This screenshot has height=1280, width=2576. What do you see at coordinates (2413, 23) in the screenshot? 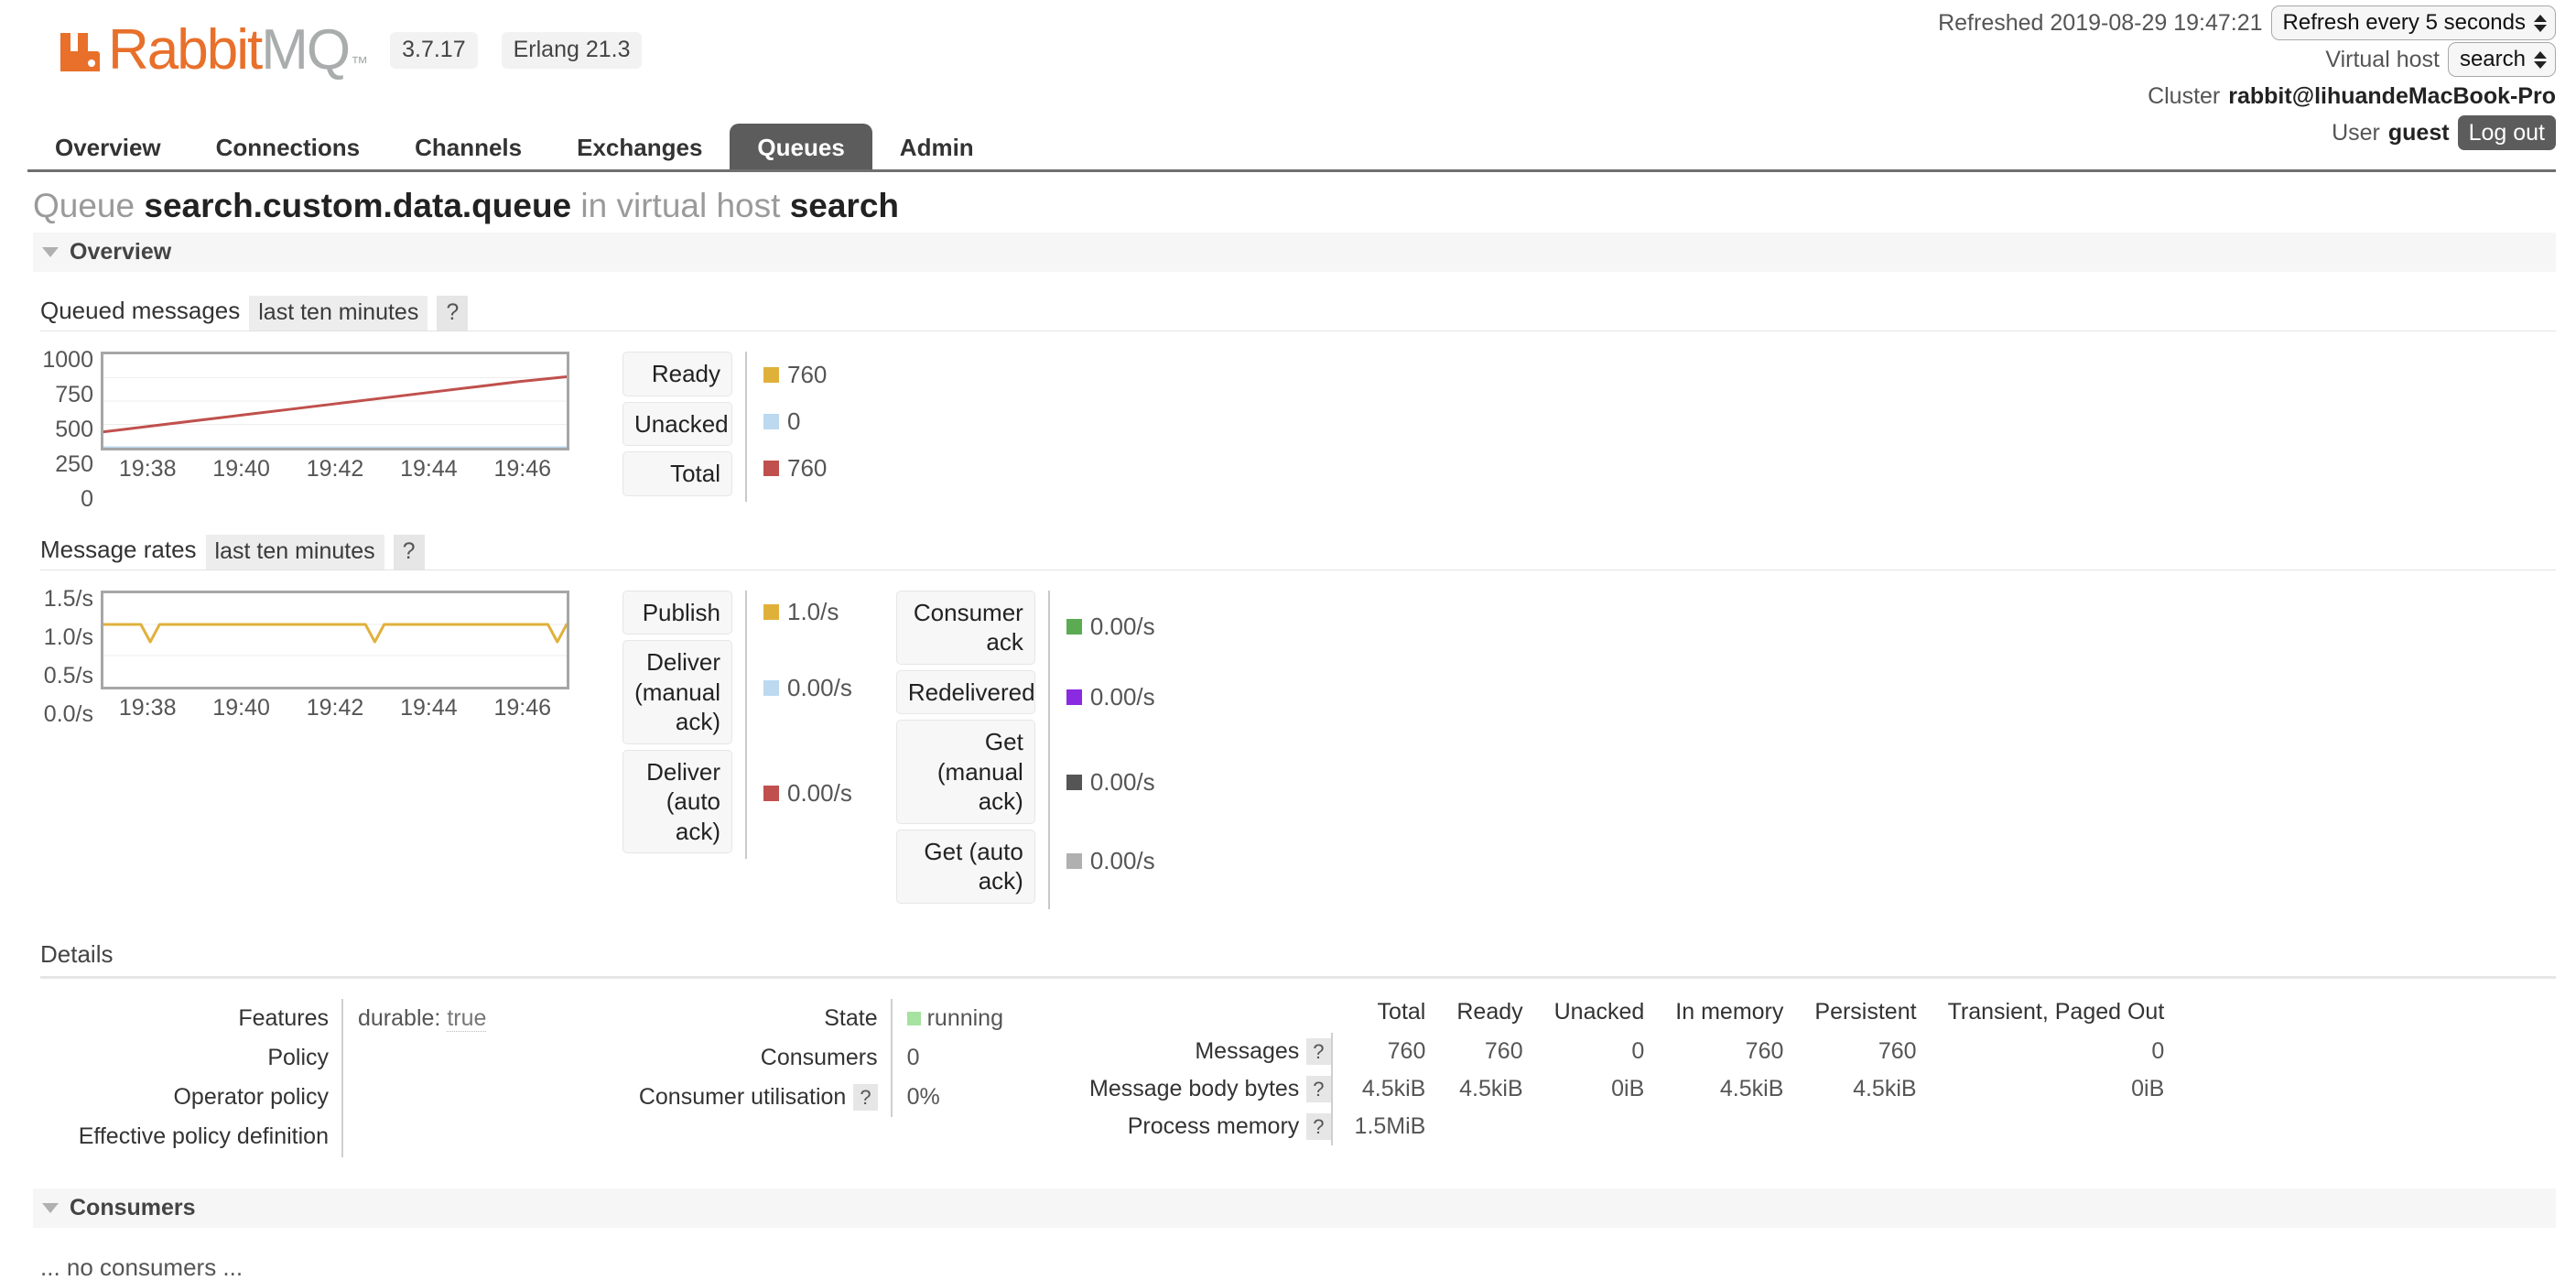
I see `refresh-interval-select: Refresh every 5 seconds` at bounding box center [2413, 23].